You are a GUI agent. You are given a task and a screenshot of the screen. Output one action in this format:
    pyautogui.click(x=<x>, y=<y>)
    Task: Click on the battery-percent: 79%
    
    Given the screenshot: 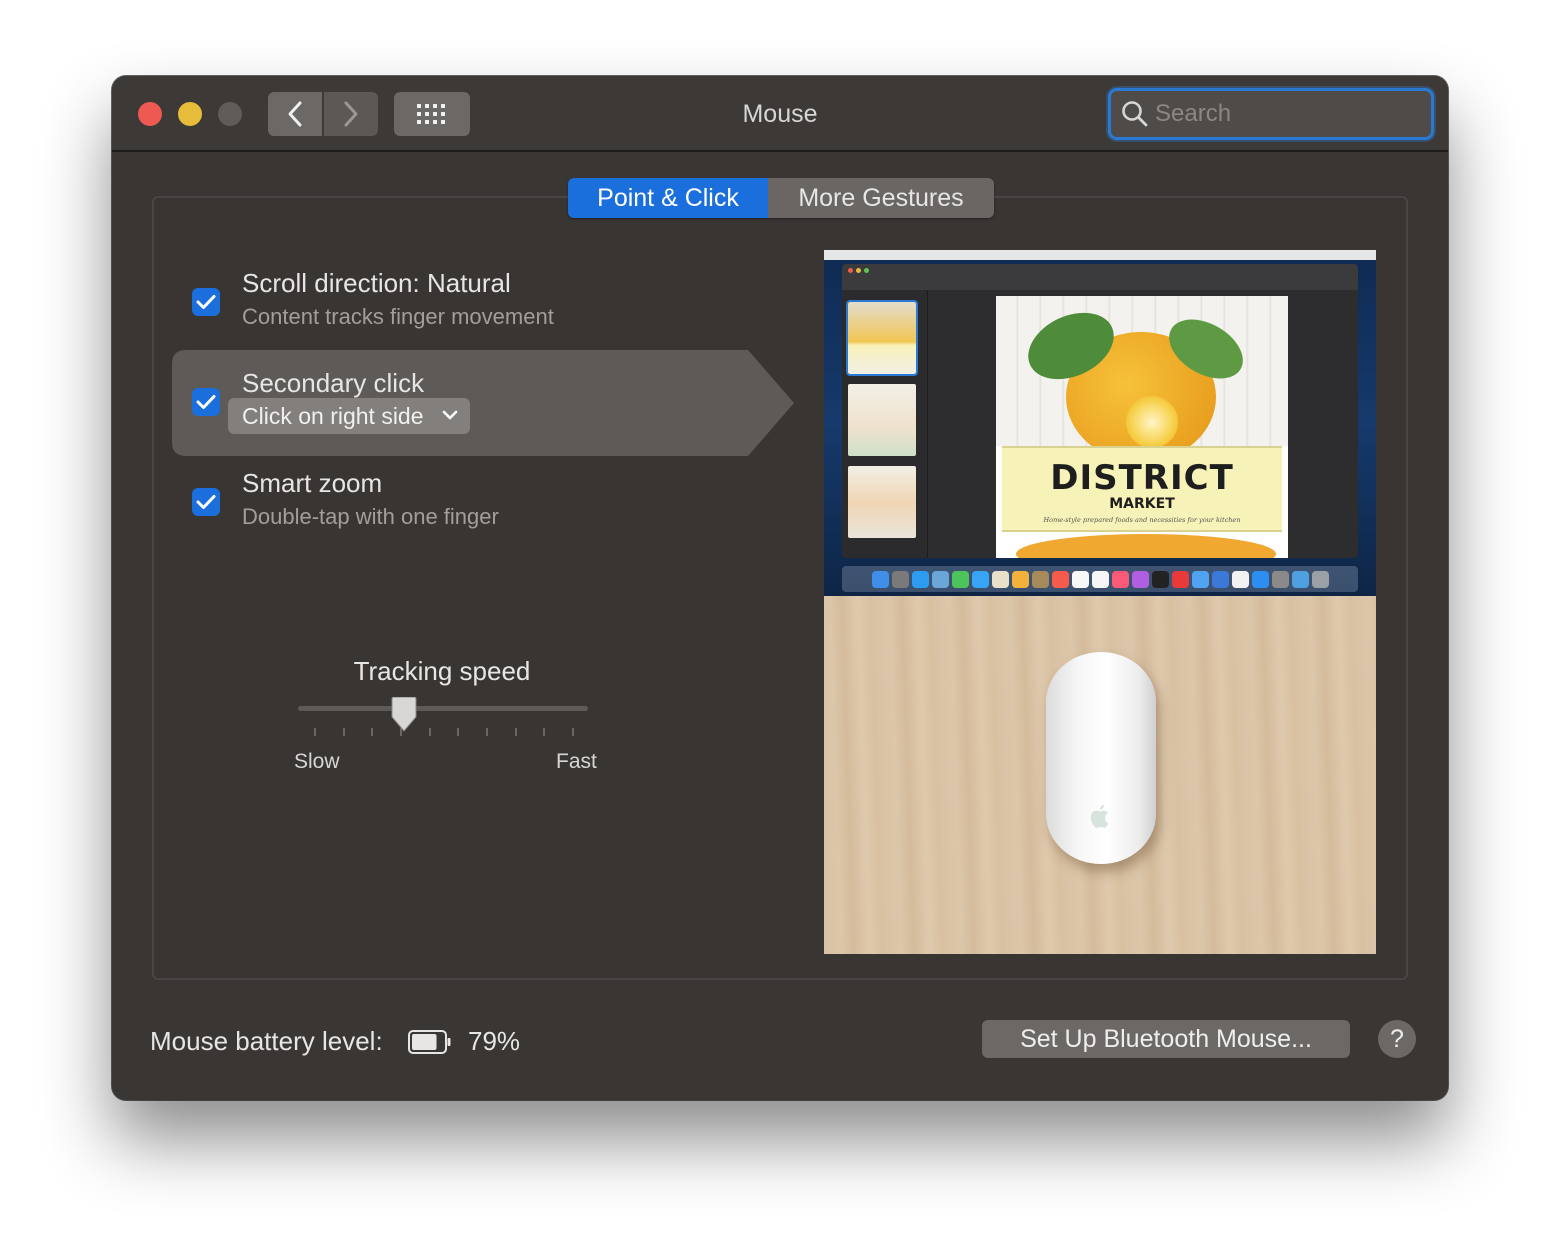 What is the action you would take?
    pyautogui.click(x=494, y=1041)
    